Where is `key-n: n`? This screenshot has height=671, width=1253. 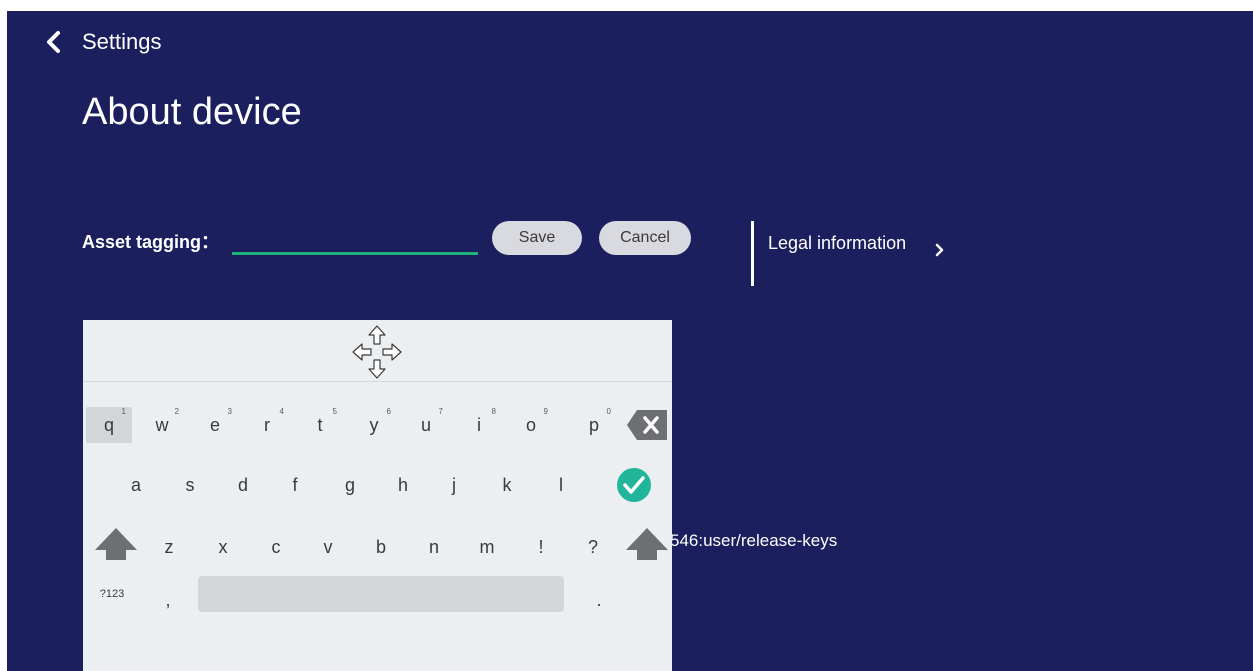
key-n: n is located at coordinates (434, 547).